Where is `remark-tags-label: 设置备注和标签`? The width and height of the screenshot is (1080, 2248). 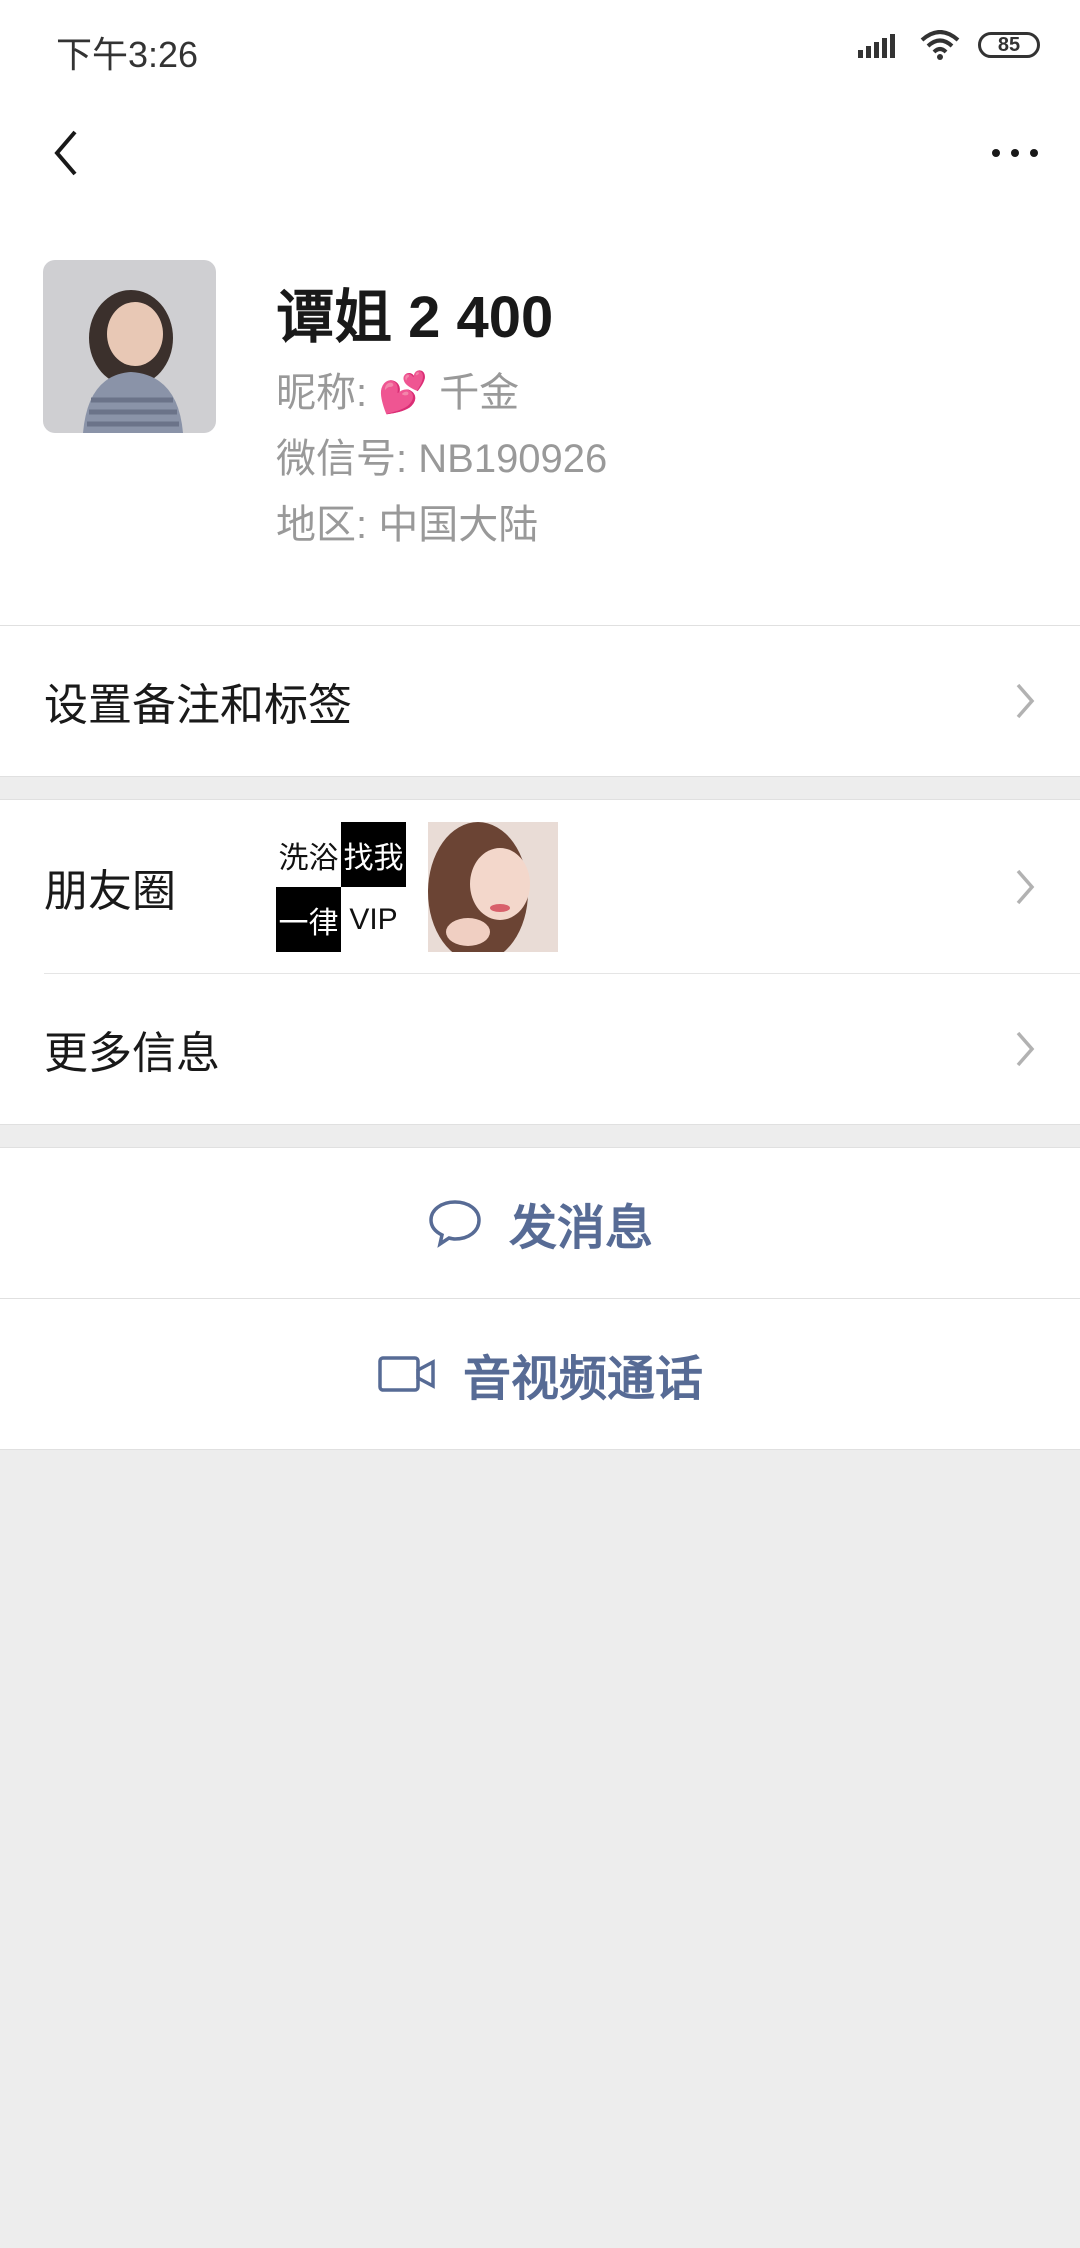
remark-tags-label: 设置备注和标签 is located at coordinates (198, 705).